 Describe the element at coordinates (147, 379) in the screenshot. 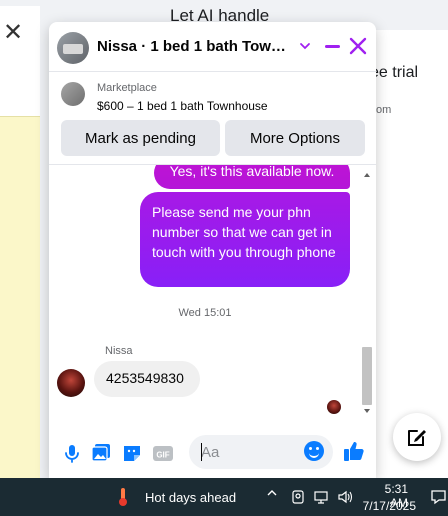

I see `incoming-message: 4253549830` at that location.